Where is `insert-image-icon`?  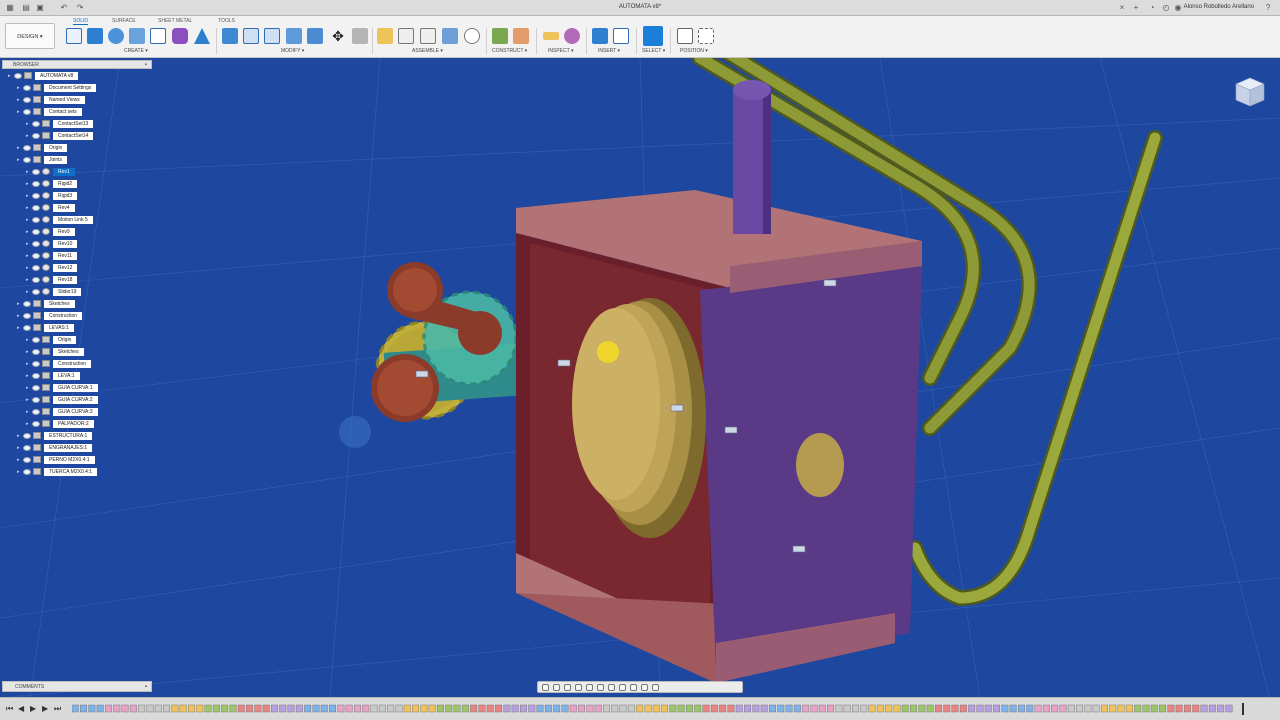 insert-image-icon is located at coordinates (600, 36).